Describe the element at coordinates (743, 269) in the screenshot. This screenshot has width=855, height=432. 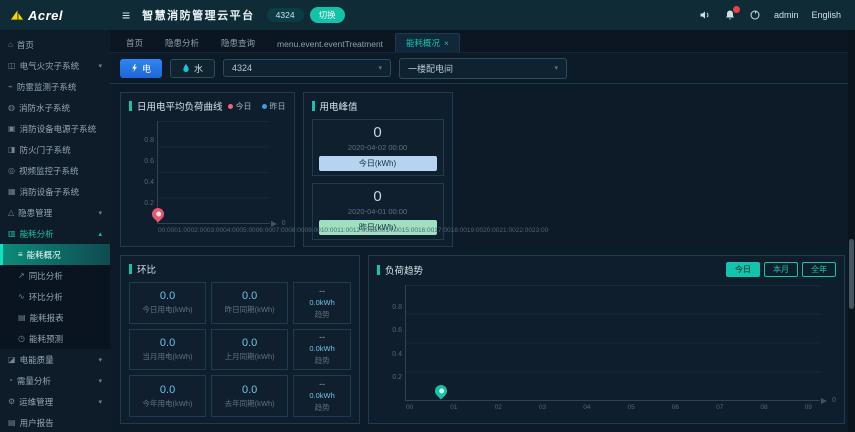
I see `range-button: 今日` at that location.